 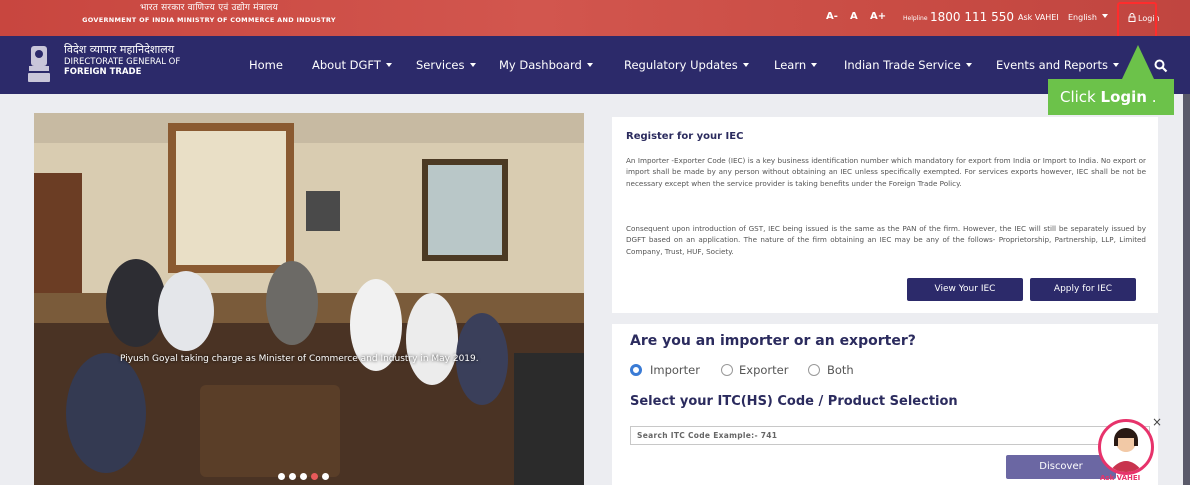 I want to click on search-icon, so click(x=1161, y=66).